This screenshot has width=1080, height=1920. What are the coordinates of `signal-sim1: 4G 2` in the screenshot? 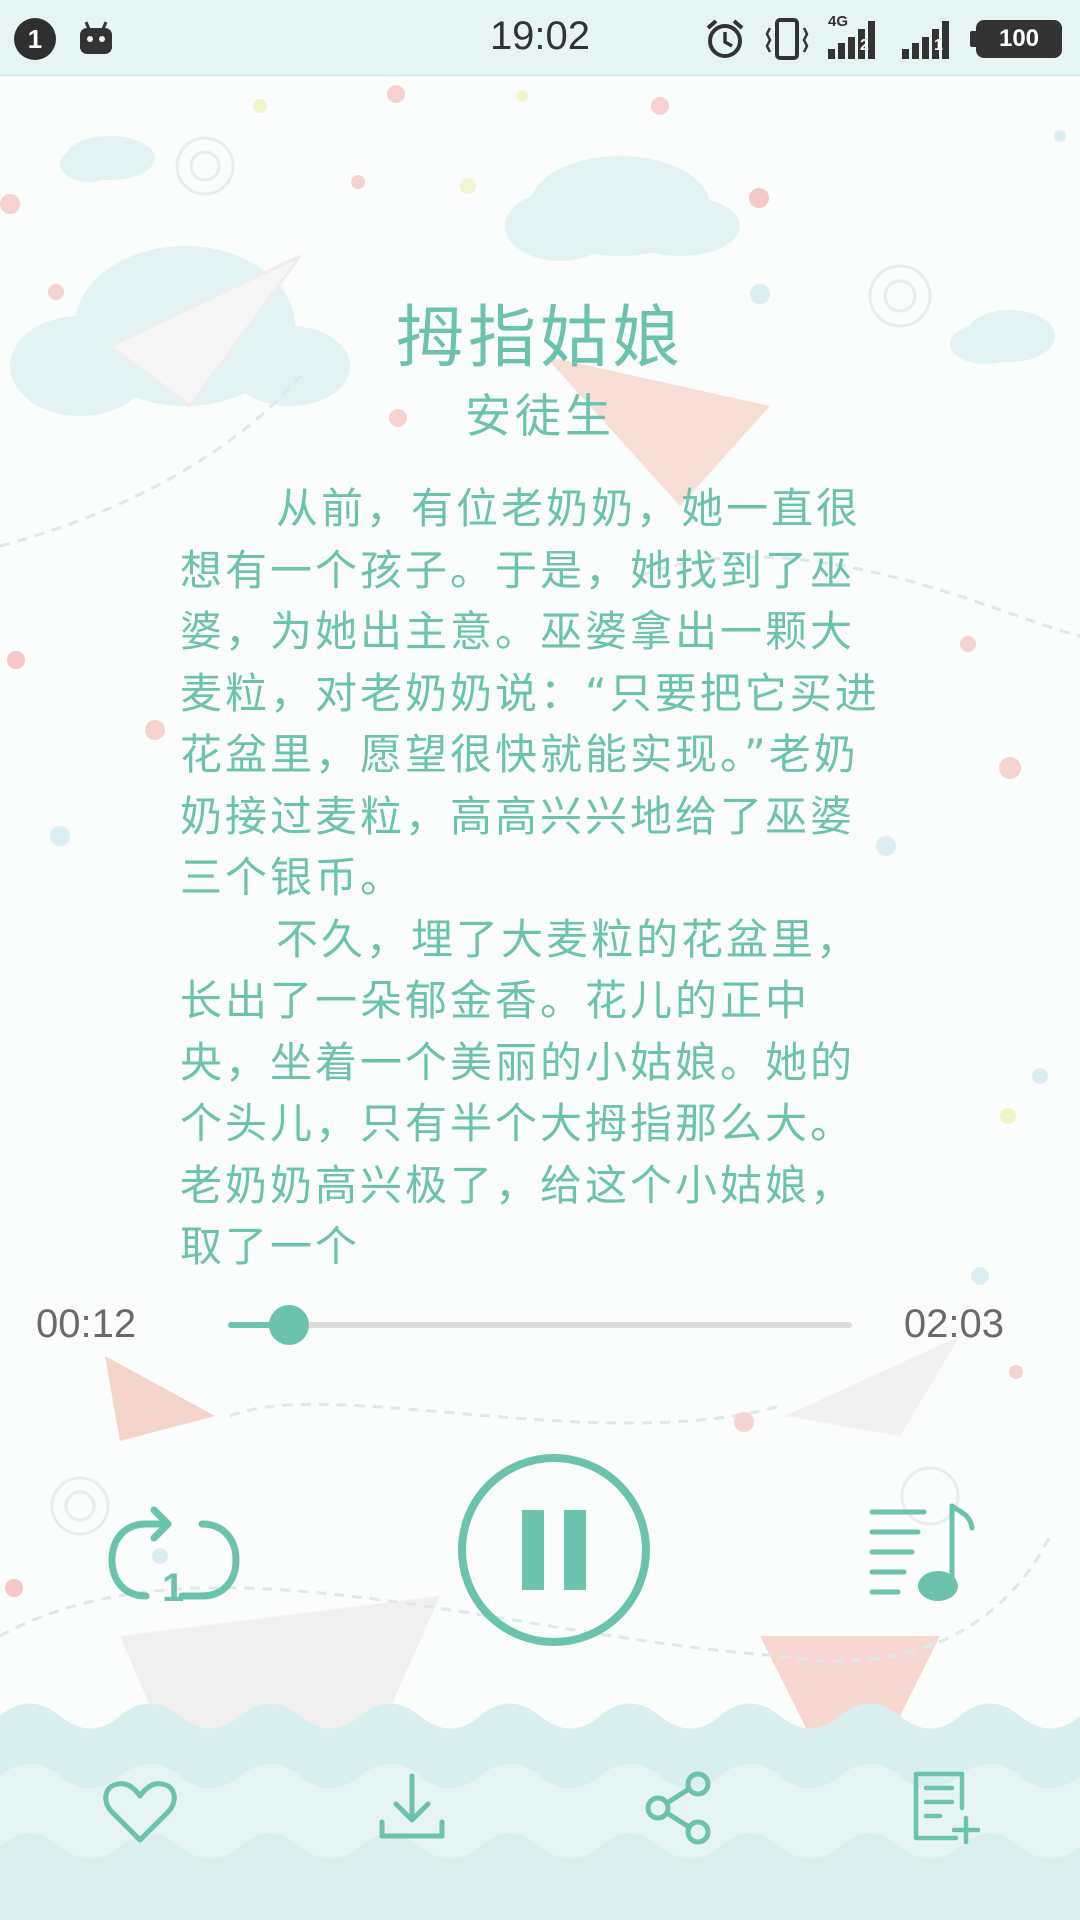 It's located at (856, 37).